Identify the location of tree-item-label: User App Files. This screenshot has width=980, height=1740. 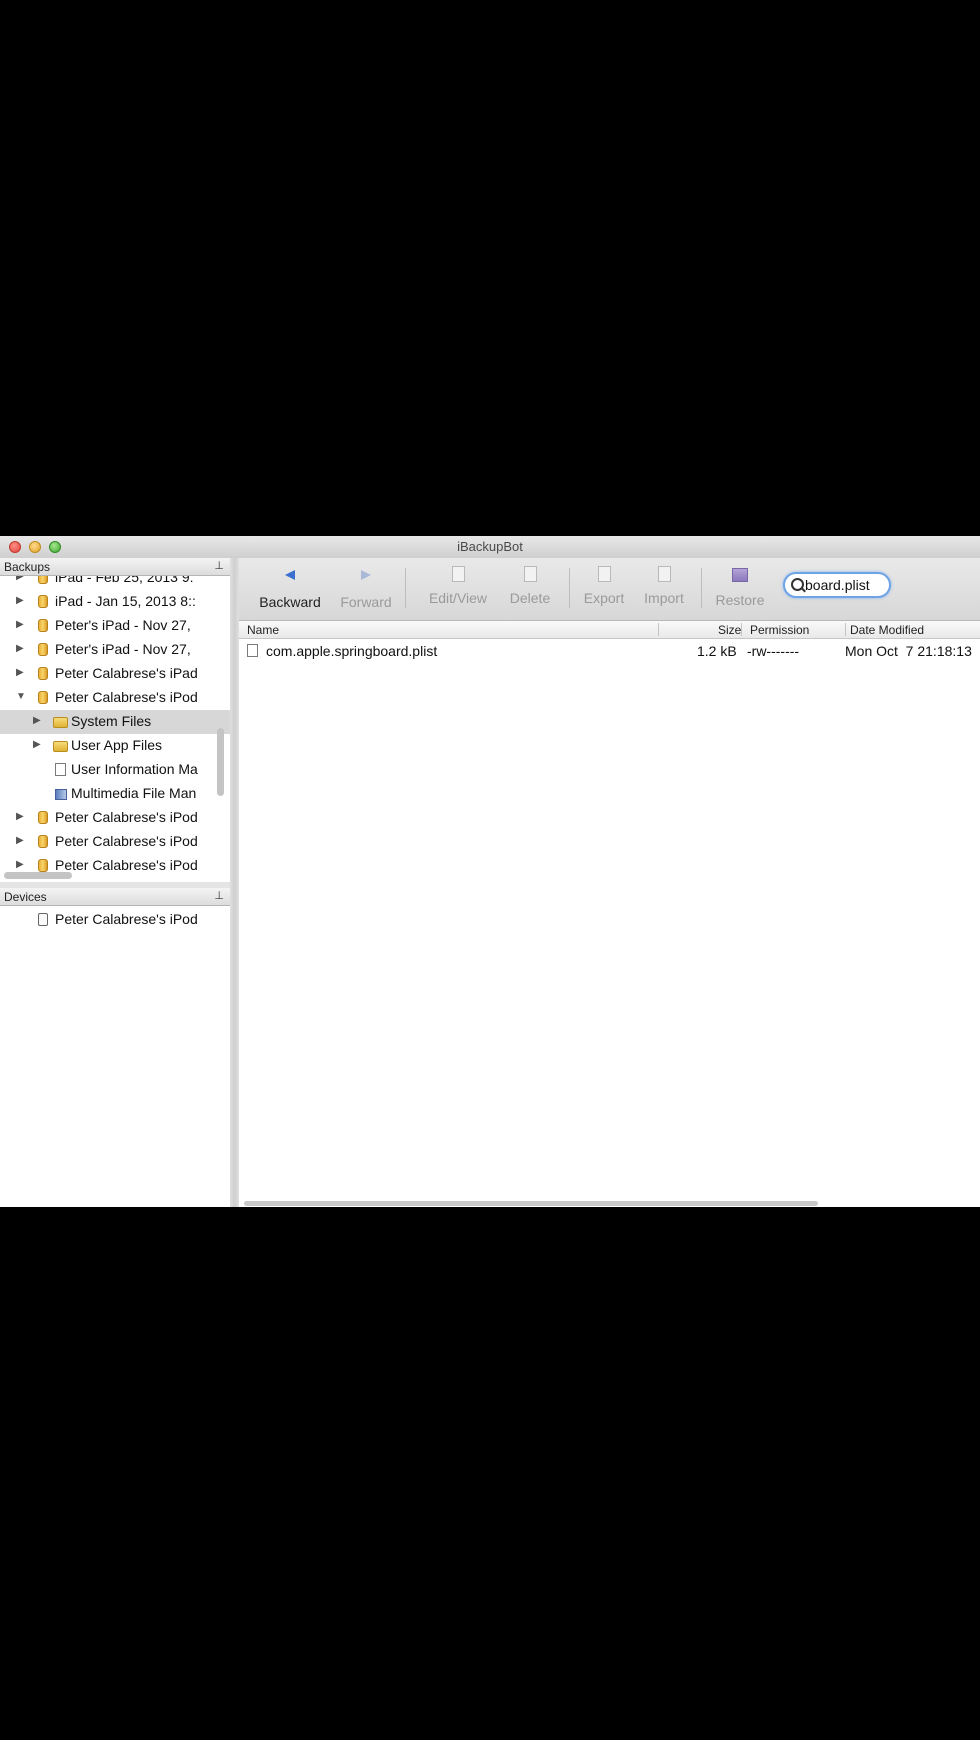
(117, 745).